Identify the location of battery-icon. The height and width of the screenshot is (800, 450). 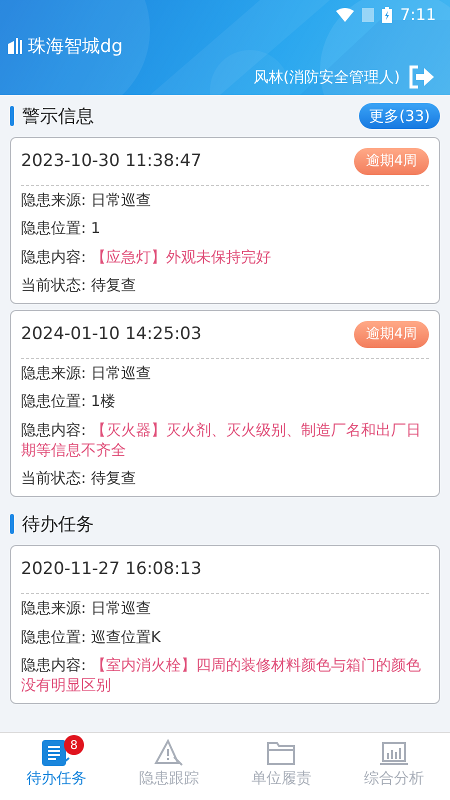
(387, 15).